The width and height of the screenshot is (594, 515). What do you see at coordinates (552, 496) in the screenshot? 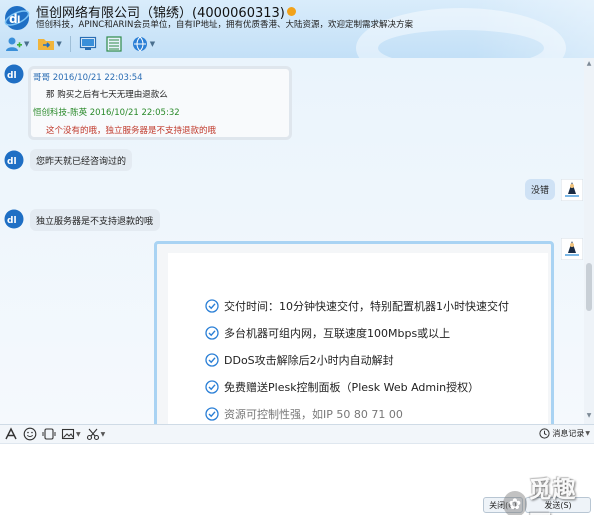
I see `watermark-text: 觅趣网` at bounding box center [552, 496].